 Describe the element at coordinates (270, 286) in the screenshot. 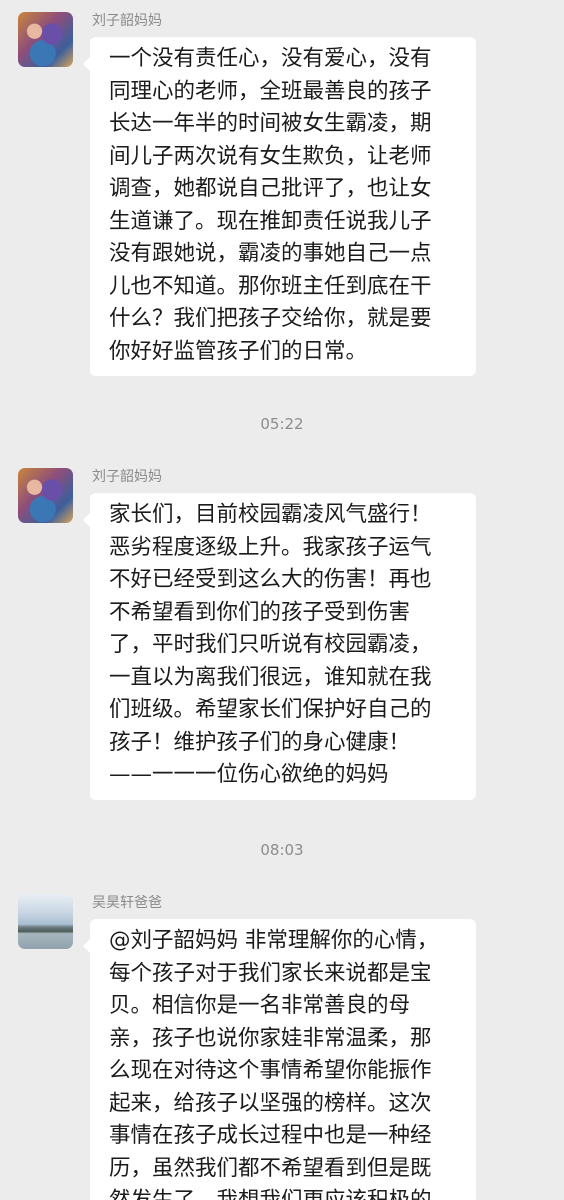

I see `message-text-line: 儿也不知道。那你班主任到底在干` at that location.